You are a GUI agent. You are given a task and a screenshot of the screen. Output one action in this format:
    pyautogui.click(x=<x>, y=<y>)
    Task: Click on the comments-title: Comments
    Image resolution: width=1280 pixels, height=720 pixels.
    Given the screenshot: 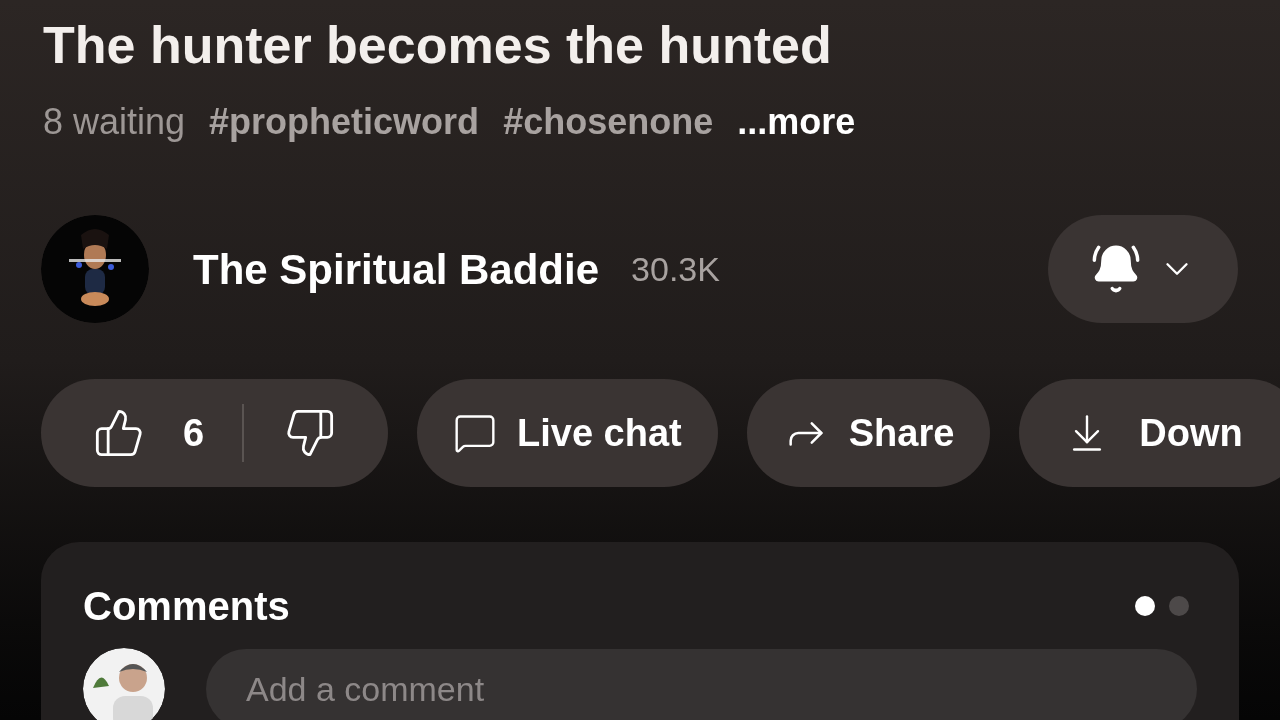 What is the action you would take?
    pyautogui.click(x=186, y=606)
    